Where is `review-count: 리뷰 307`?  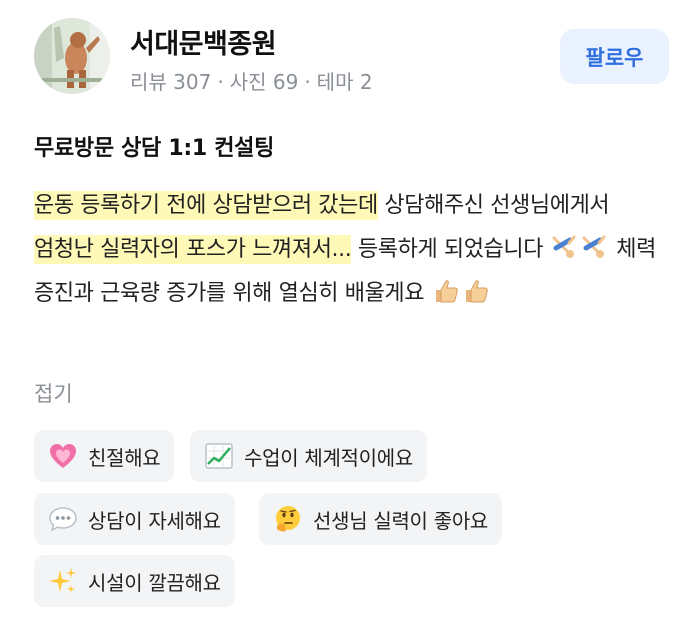
review-count: 리뷰 307 is located at coordinates (171, 82).